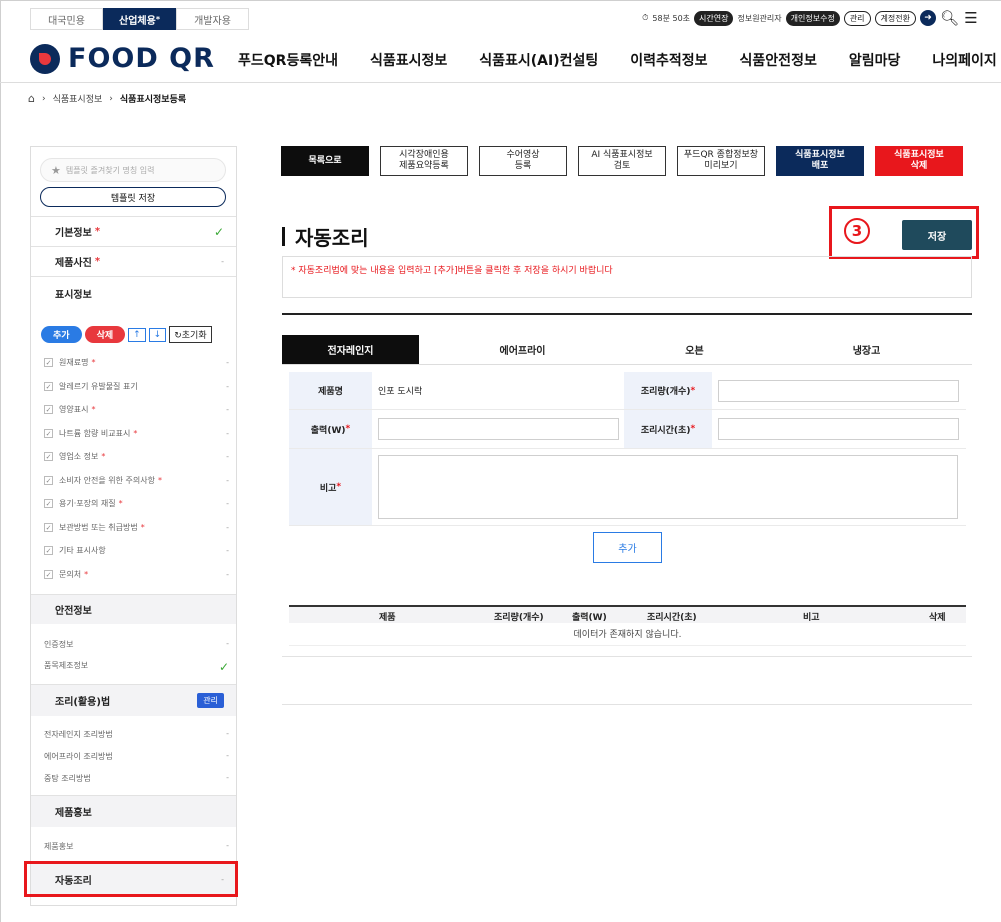  I want to click on tab-airfryer: 에어프라이, so click(522, 349).